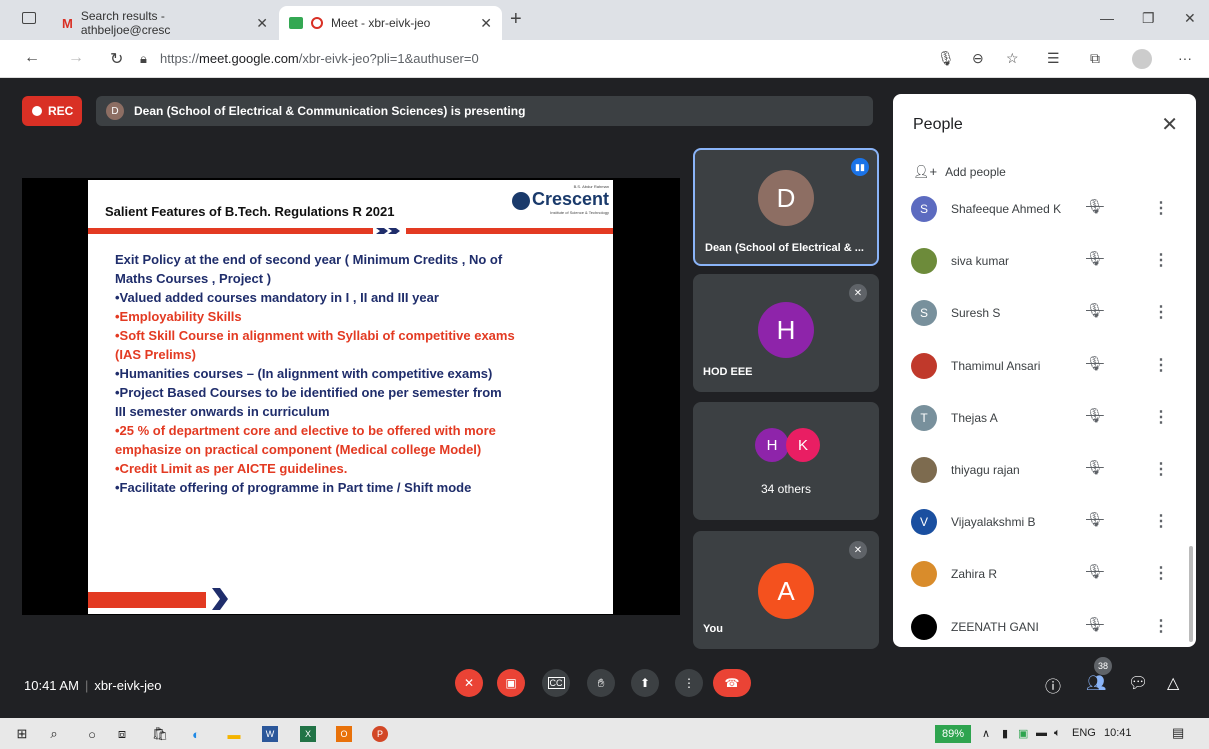 The width and height of the screenshot is (1209, 749). I want to click on activities-icon: △, so click(1173, 683).